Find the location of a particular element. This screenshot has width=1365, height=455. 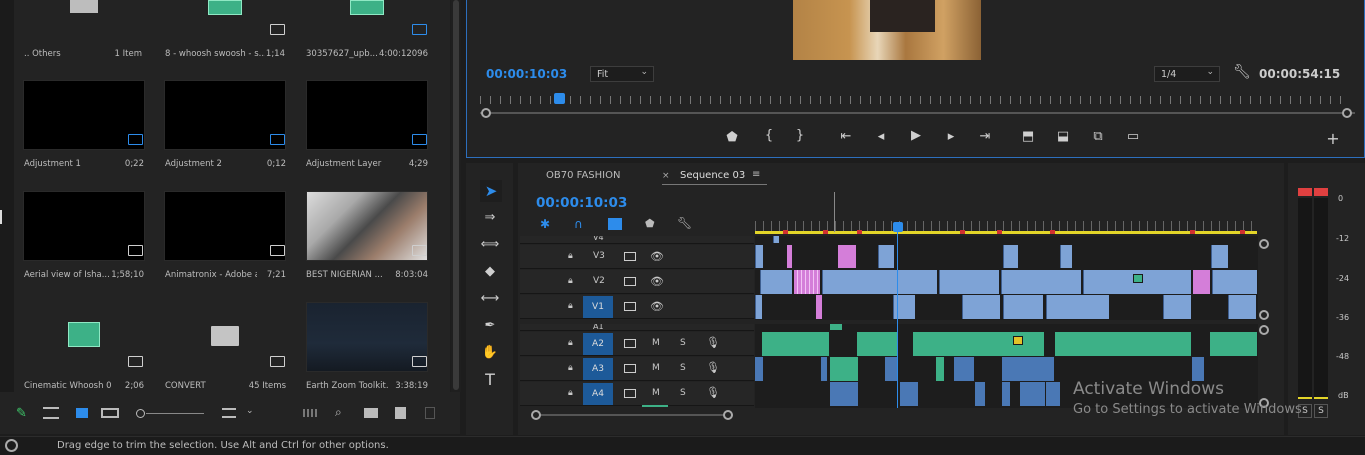

timeline-playhead is located at coordinates (898, 227).